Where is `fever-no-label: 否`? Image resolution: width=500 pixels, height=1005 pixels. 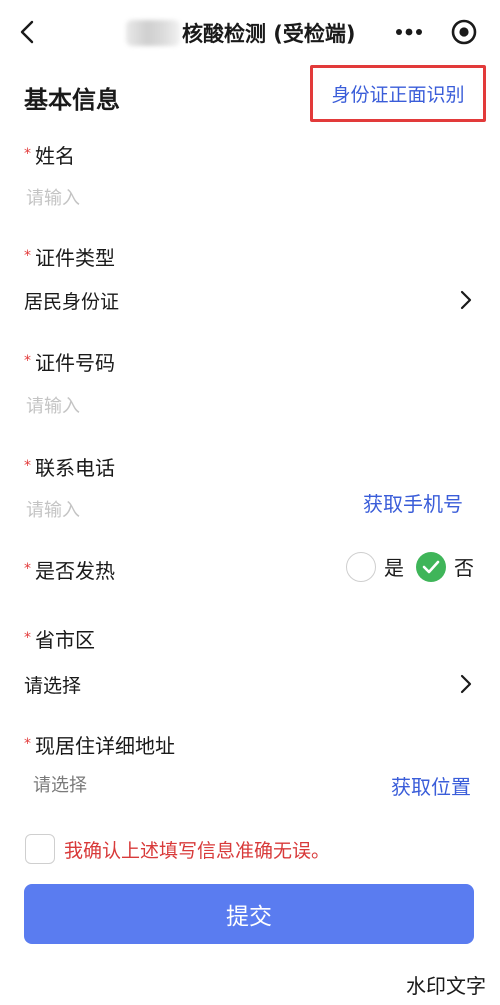 fever-no-label: 否 is located at coordinates (464, 566).